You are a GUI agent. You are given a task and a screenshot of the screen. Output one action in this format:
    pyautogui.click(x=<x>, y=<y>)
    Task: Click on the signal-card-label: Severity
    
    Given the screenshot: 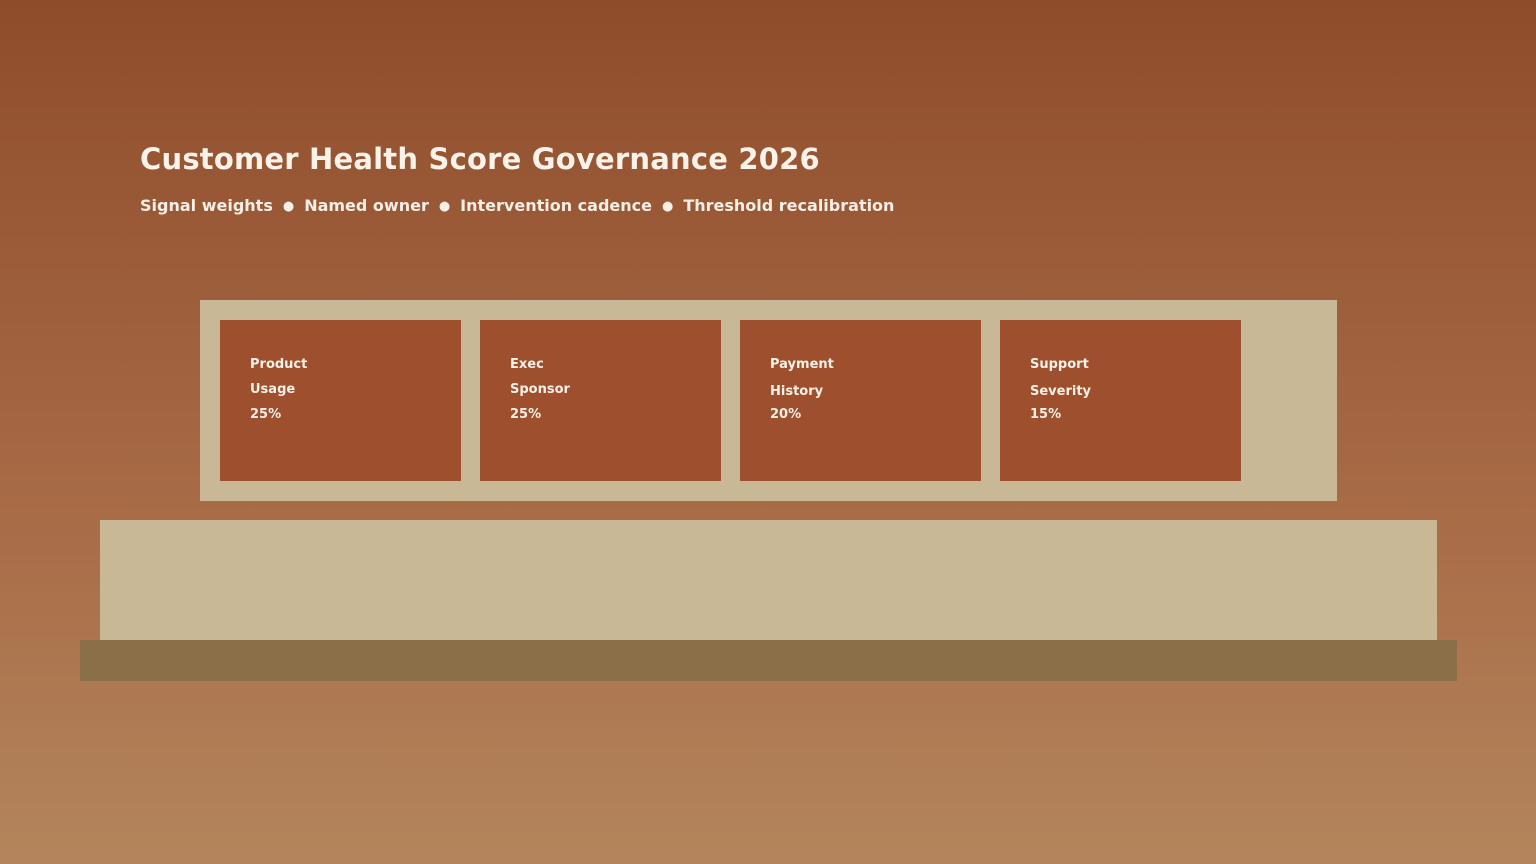 What is the action you would take?
    pyautogui.click(x=1061, y=391)
    